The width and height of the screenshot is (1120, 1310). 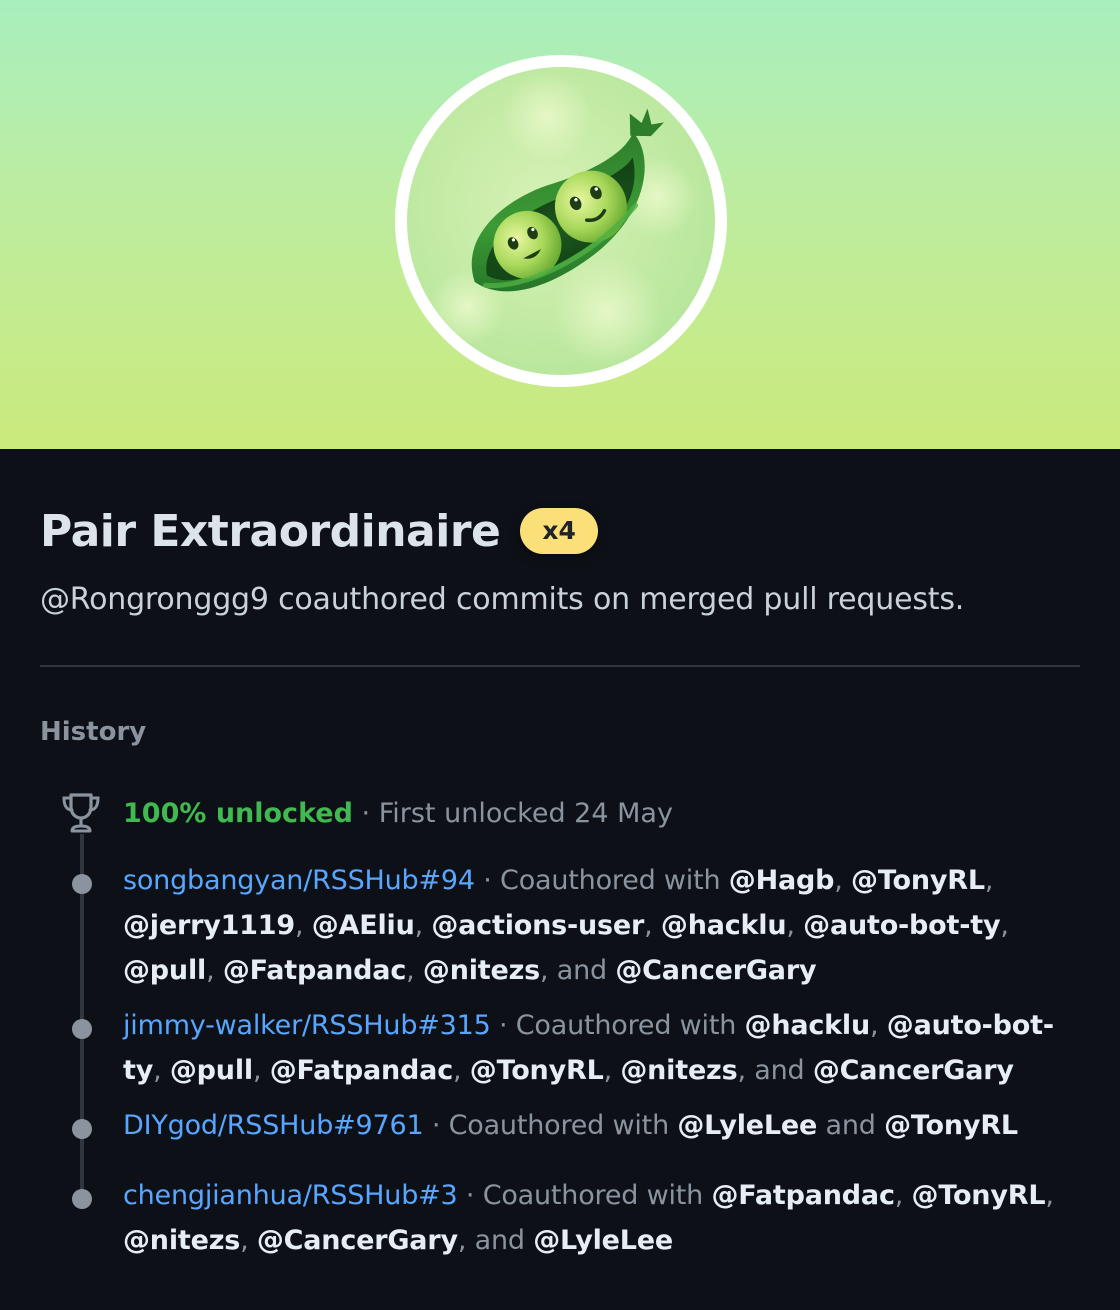 I want to click on pull-request-link: DIYgod/RSSHub#9761, so click(x=273, y=1125).